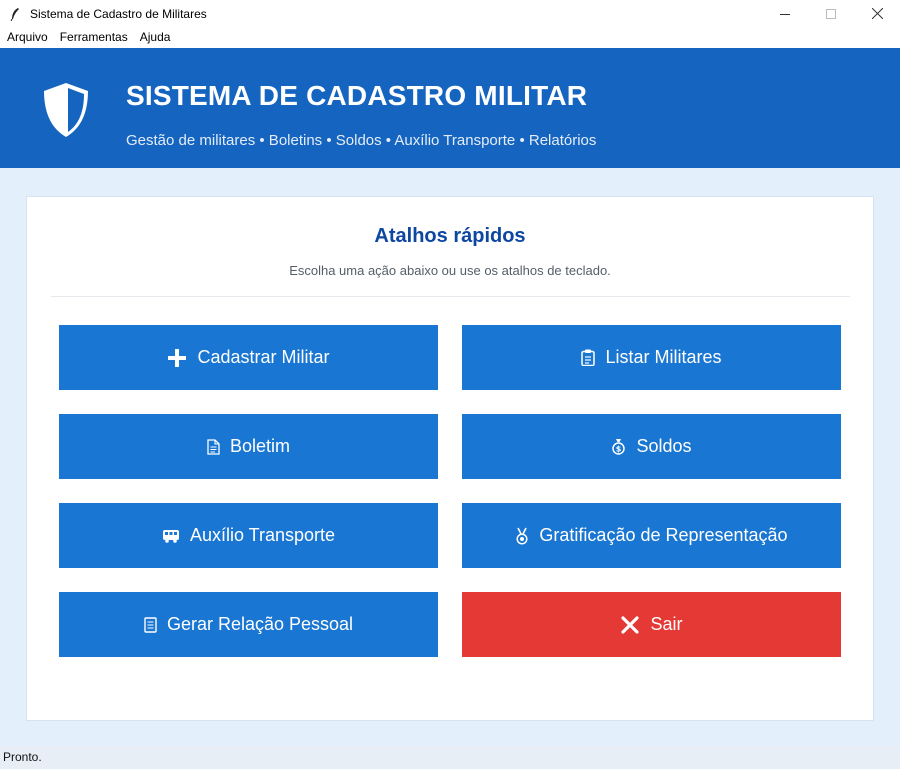 The image size is (900, 769). I want to click on report-icon, so click(150, 624).